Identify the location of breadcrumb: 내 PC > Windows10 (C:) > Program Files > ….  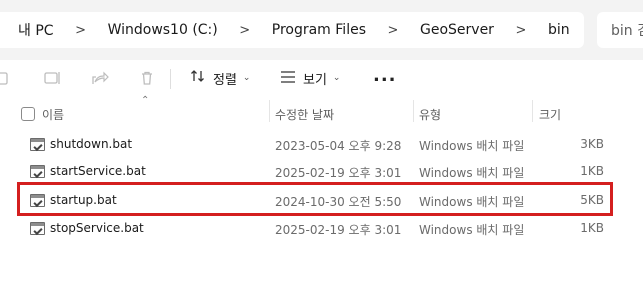
(292, 30).